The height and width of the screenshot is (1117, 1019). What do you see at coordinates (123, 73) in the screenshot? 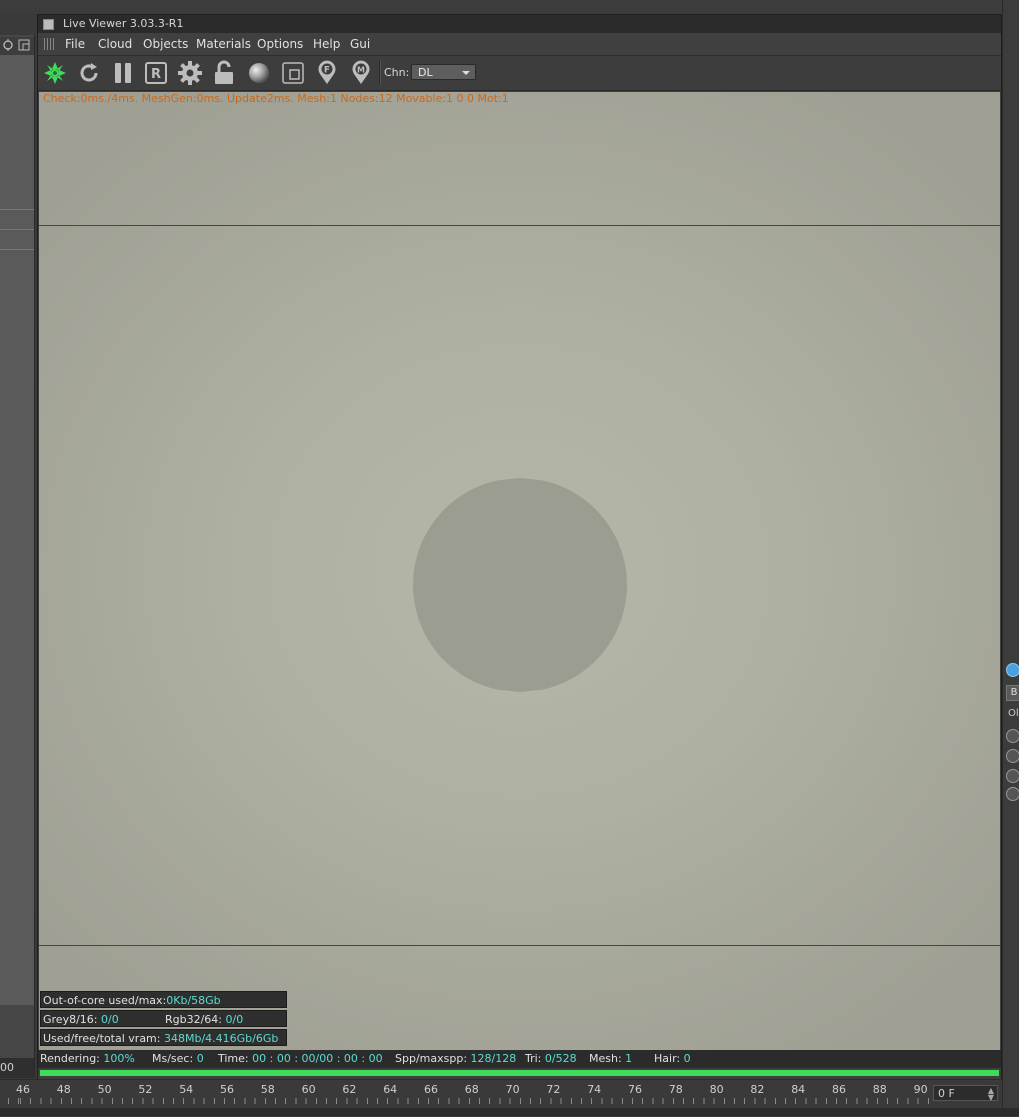
I see `pause-icon` at bounding box center [123, 73].